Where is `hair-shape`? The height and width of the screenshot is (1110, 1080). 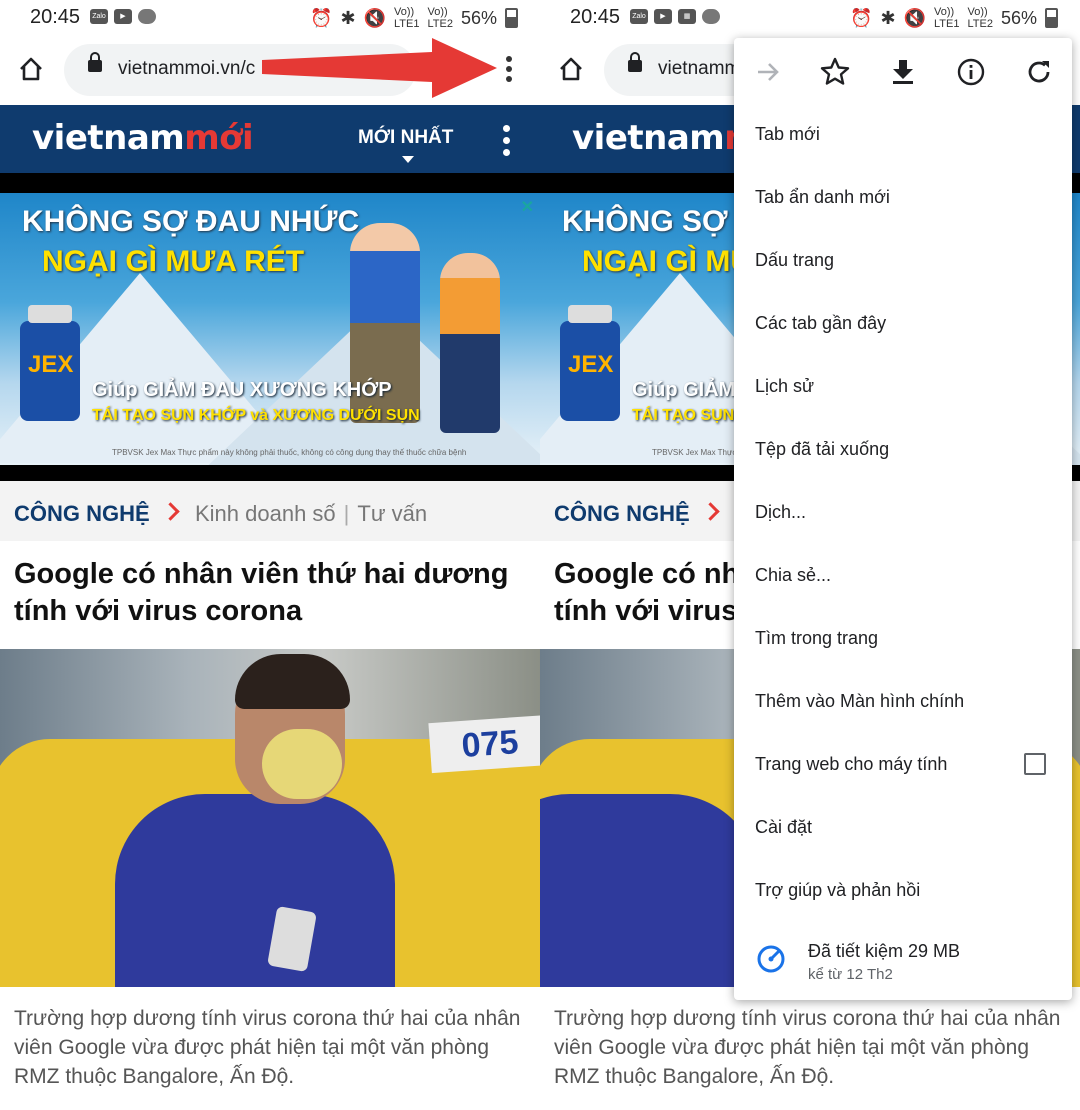 hair-shape is located at coordinates (292, 681).